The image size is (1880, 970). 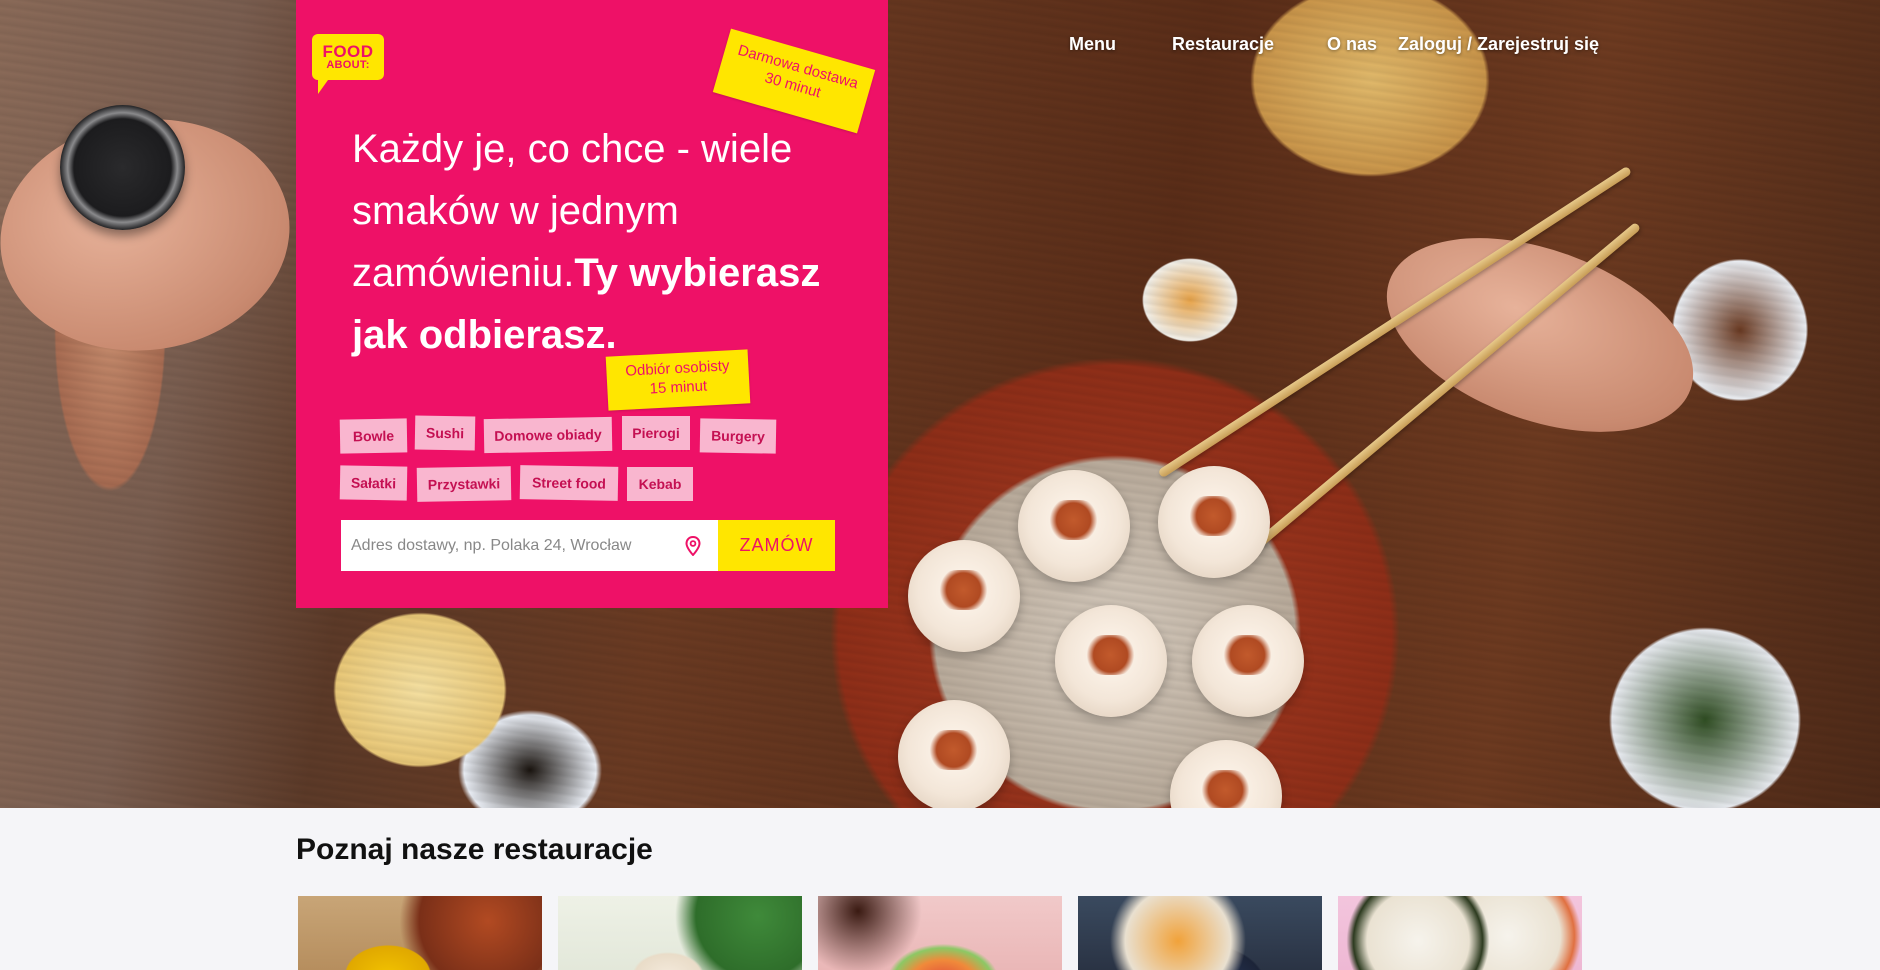 What do you see at coordinates (1223, 44) in the screenshot?
I see `nav-restaurants-link: Restauracje` at bounding box center [1223, 44].